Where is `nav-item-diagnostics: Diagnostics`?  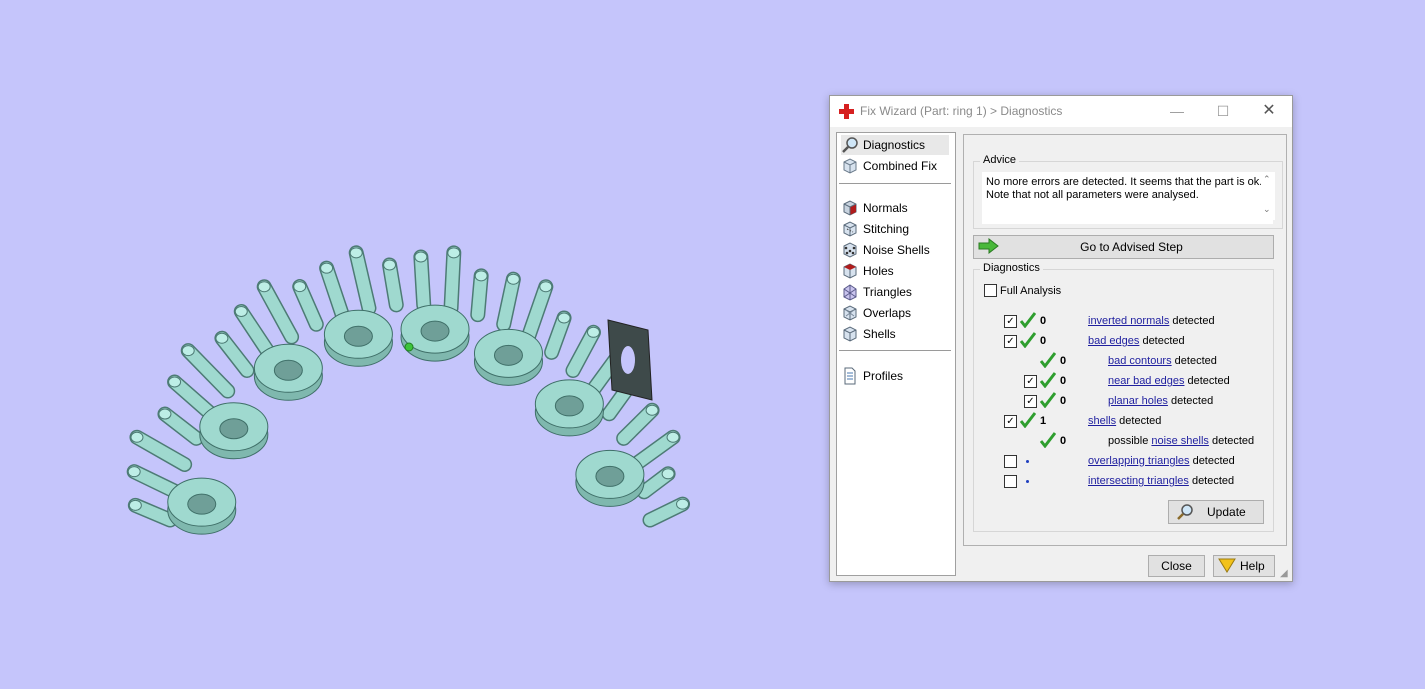 nav-item-diagnostics: Diagnostics is located at coordinates (895, 145).